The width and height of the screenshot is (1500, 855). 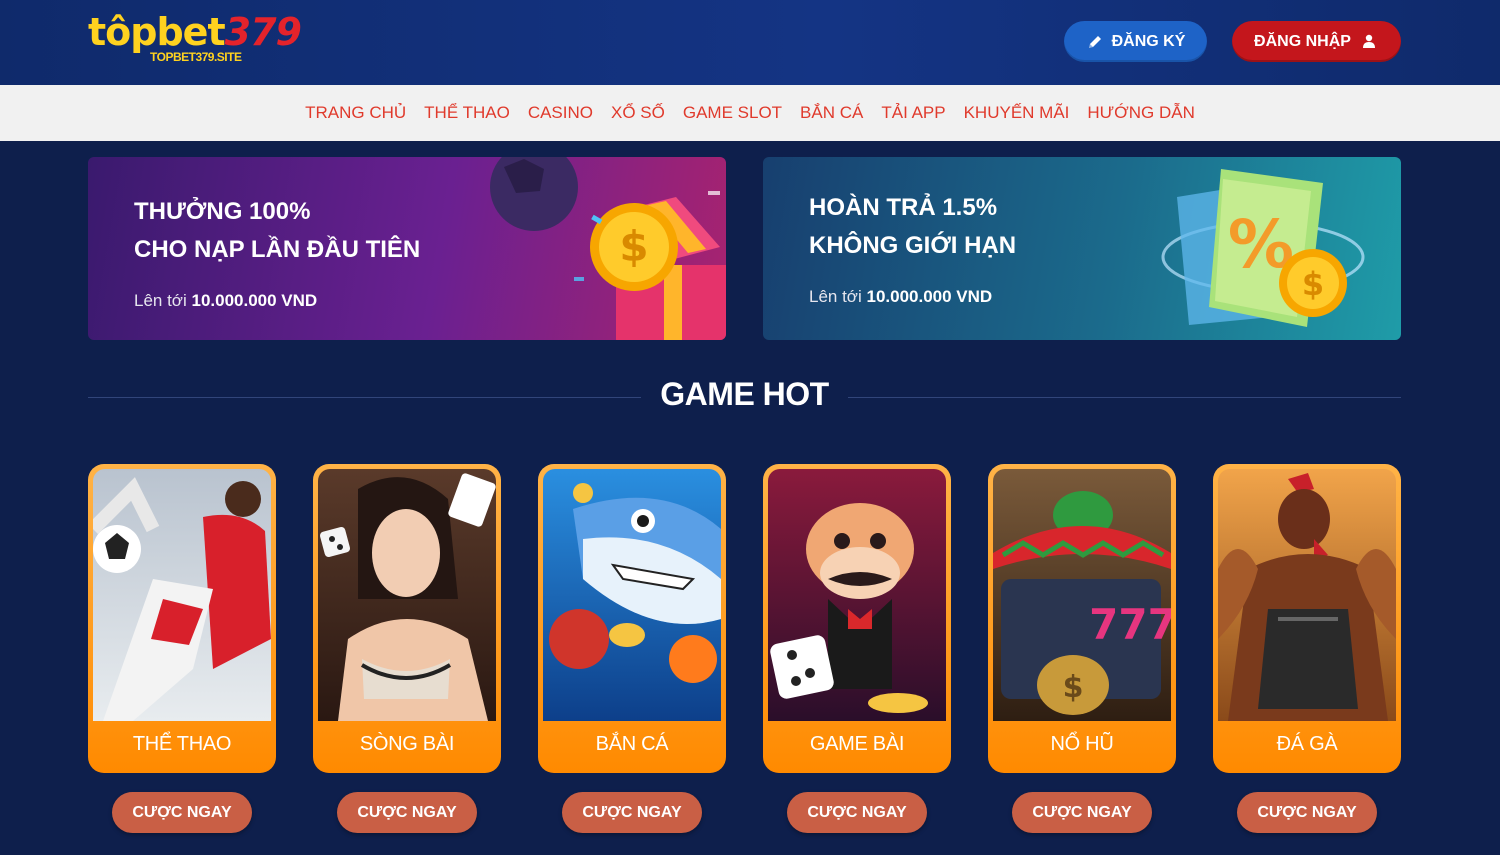 What do you see at coordinates (182, 744) in the screenshot?
I see `game-card-label: THỂ THAO` at bounding box center [182, 744].